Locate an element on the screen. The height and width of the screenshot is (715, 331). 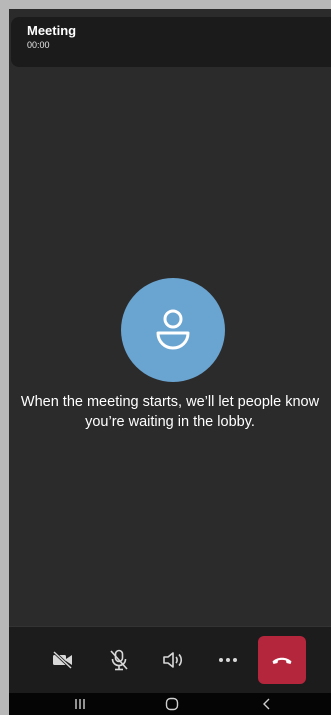
mic-off-button is located at coordinates (119, 660).